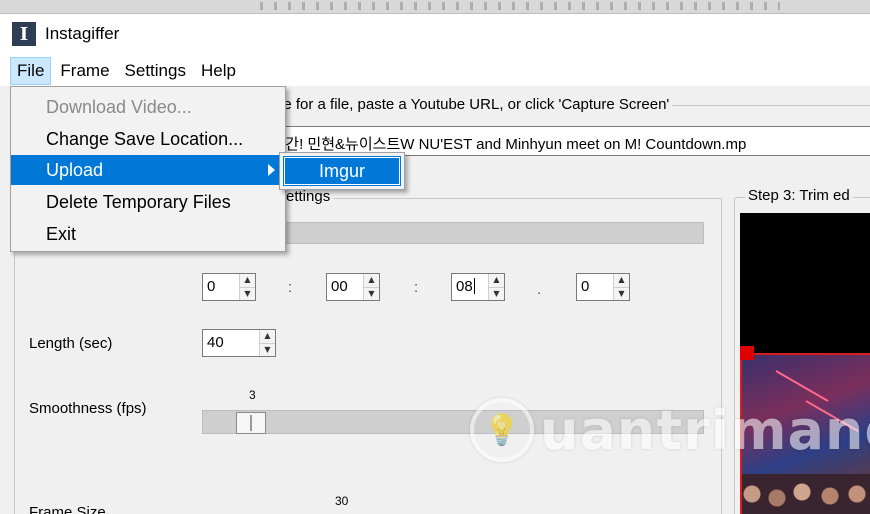 This screenshot has width=870, height=514. I want to click on submenu-imgur: Imgur, so click(342, 171).